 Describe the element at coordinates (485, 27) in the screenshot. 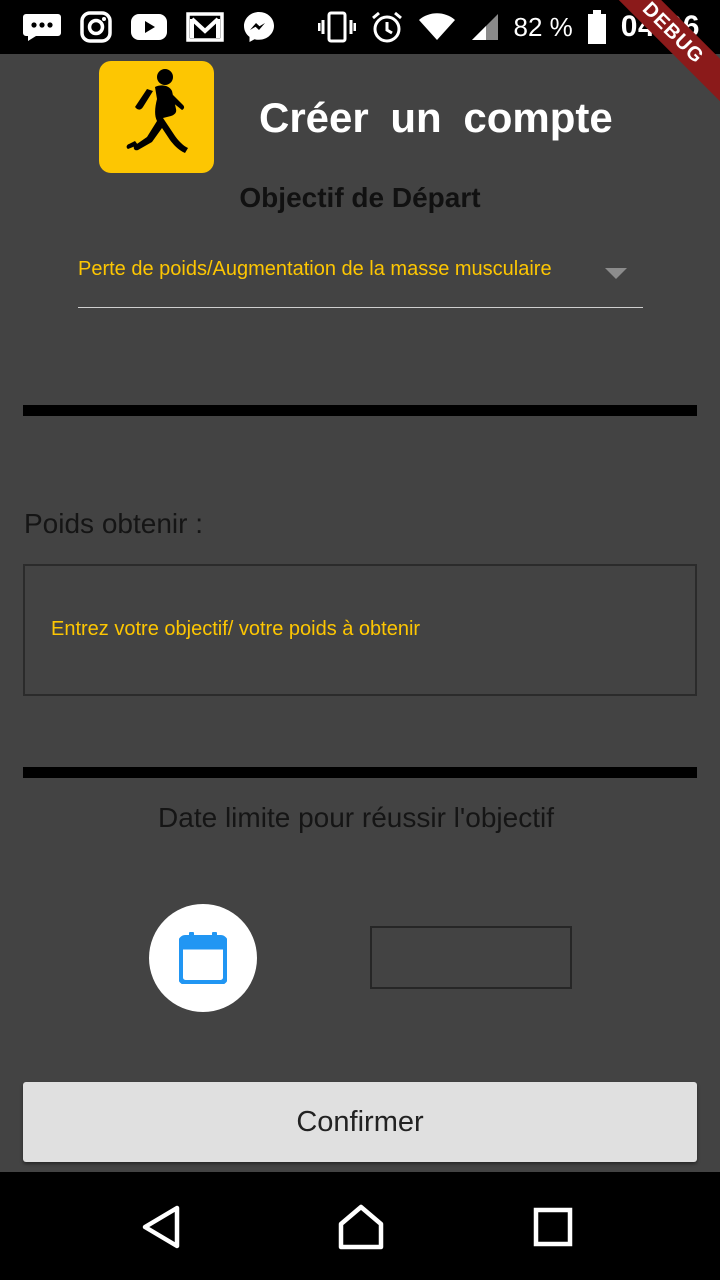

I see `signal-icon` at that location.